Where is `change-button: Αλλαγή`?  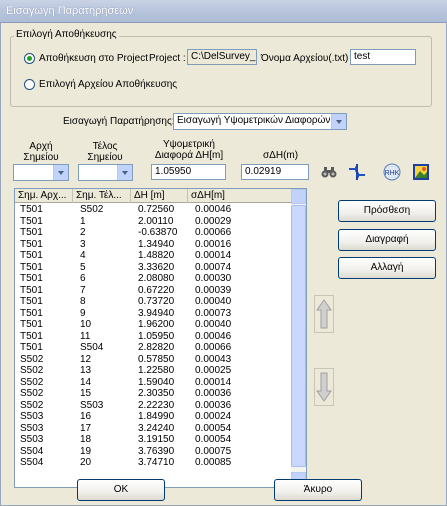 change-button: Αλλαγή is located at coordinates (387, 268).